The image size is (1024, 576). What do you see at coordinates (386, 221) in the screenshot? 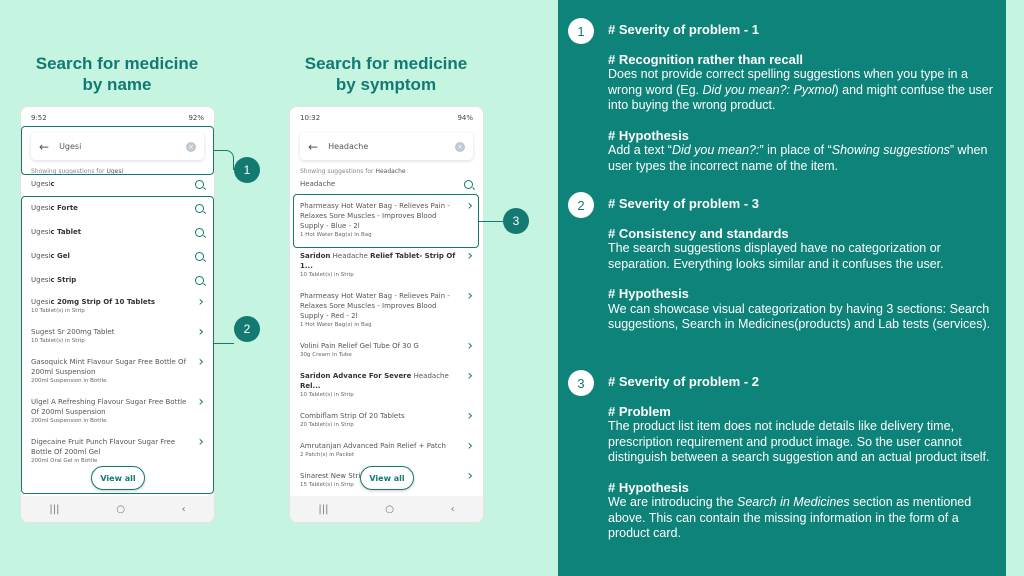
I see `highlight-first-product` at bounding box center [386, 221].